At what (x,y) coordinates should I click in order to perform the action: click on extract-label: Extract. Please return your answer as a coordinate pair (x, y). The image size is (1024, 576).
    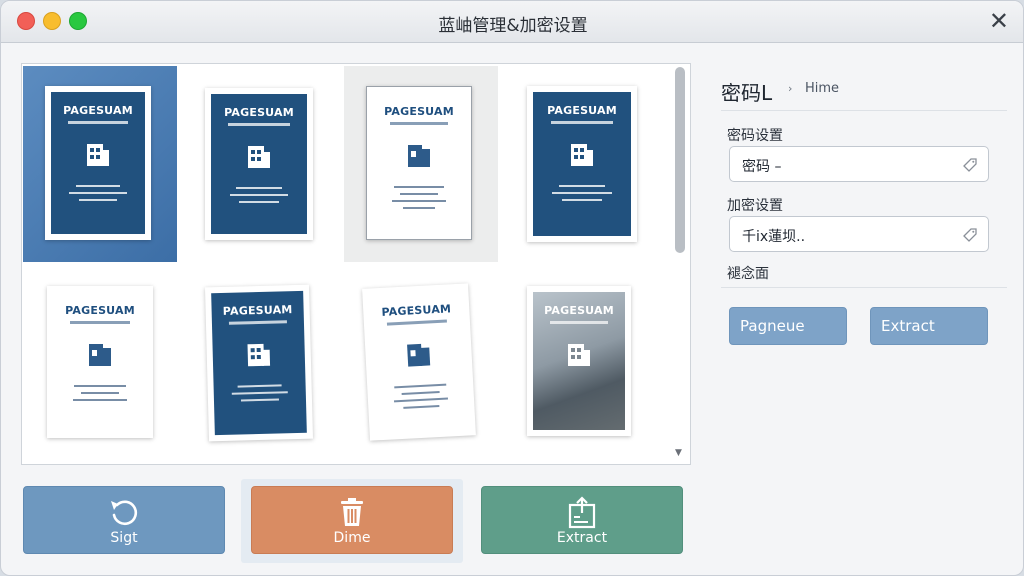
    Looking at the image, I should click on (582, 538).